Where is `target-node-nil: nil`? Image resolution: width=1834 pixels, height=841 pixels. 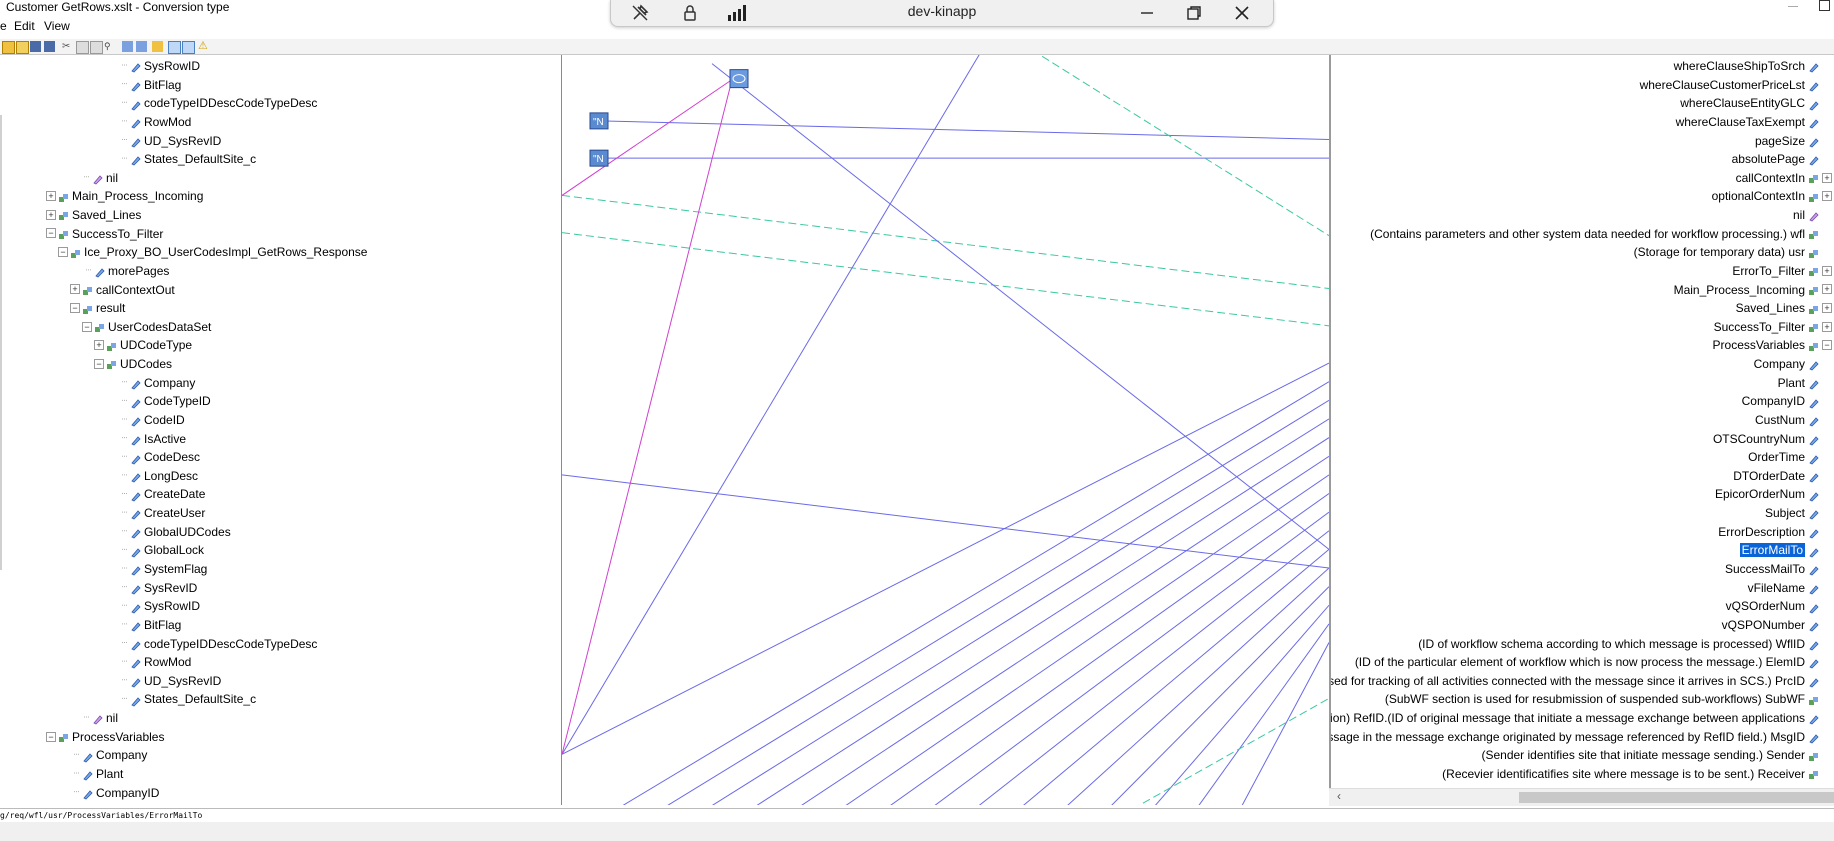
target-node-nil: nil is located at coordinates (1807, 214).